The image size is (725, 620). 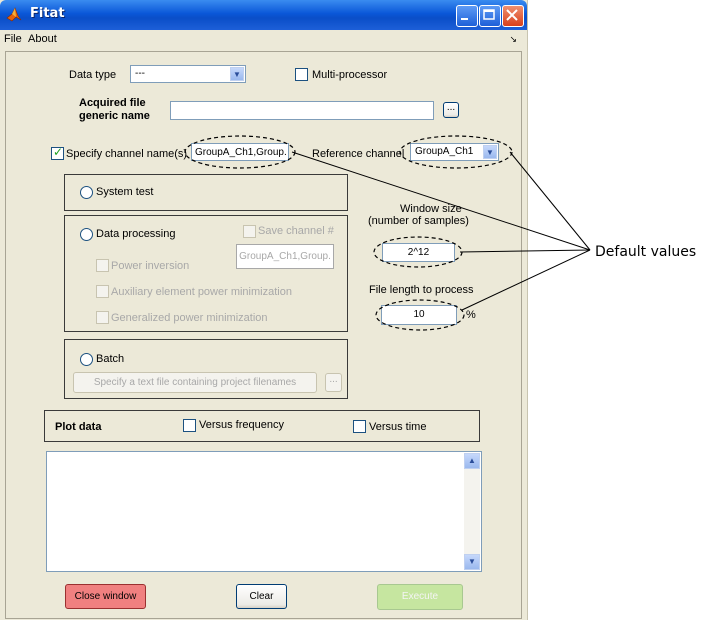 I want to click on file-length-highlight, so click(x=420, y=315).